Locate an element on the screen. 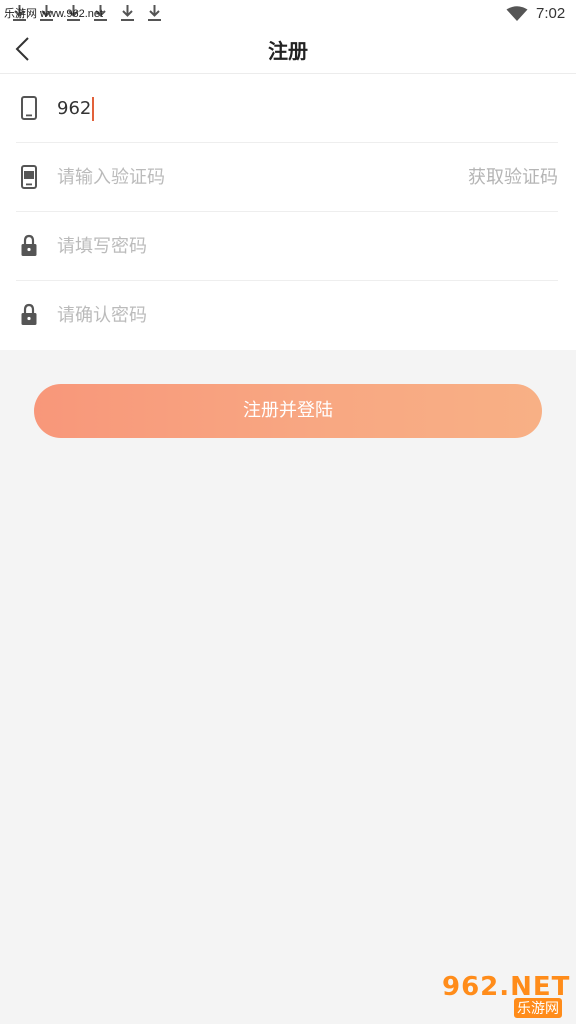 The image size is (576, 1024). password-input: 请填写密码 is located at coordinates (102, 247).